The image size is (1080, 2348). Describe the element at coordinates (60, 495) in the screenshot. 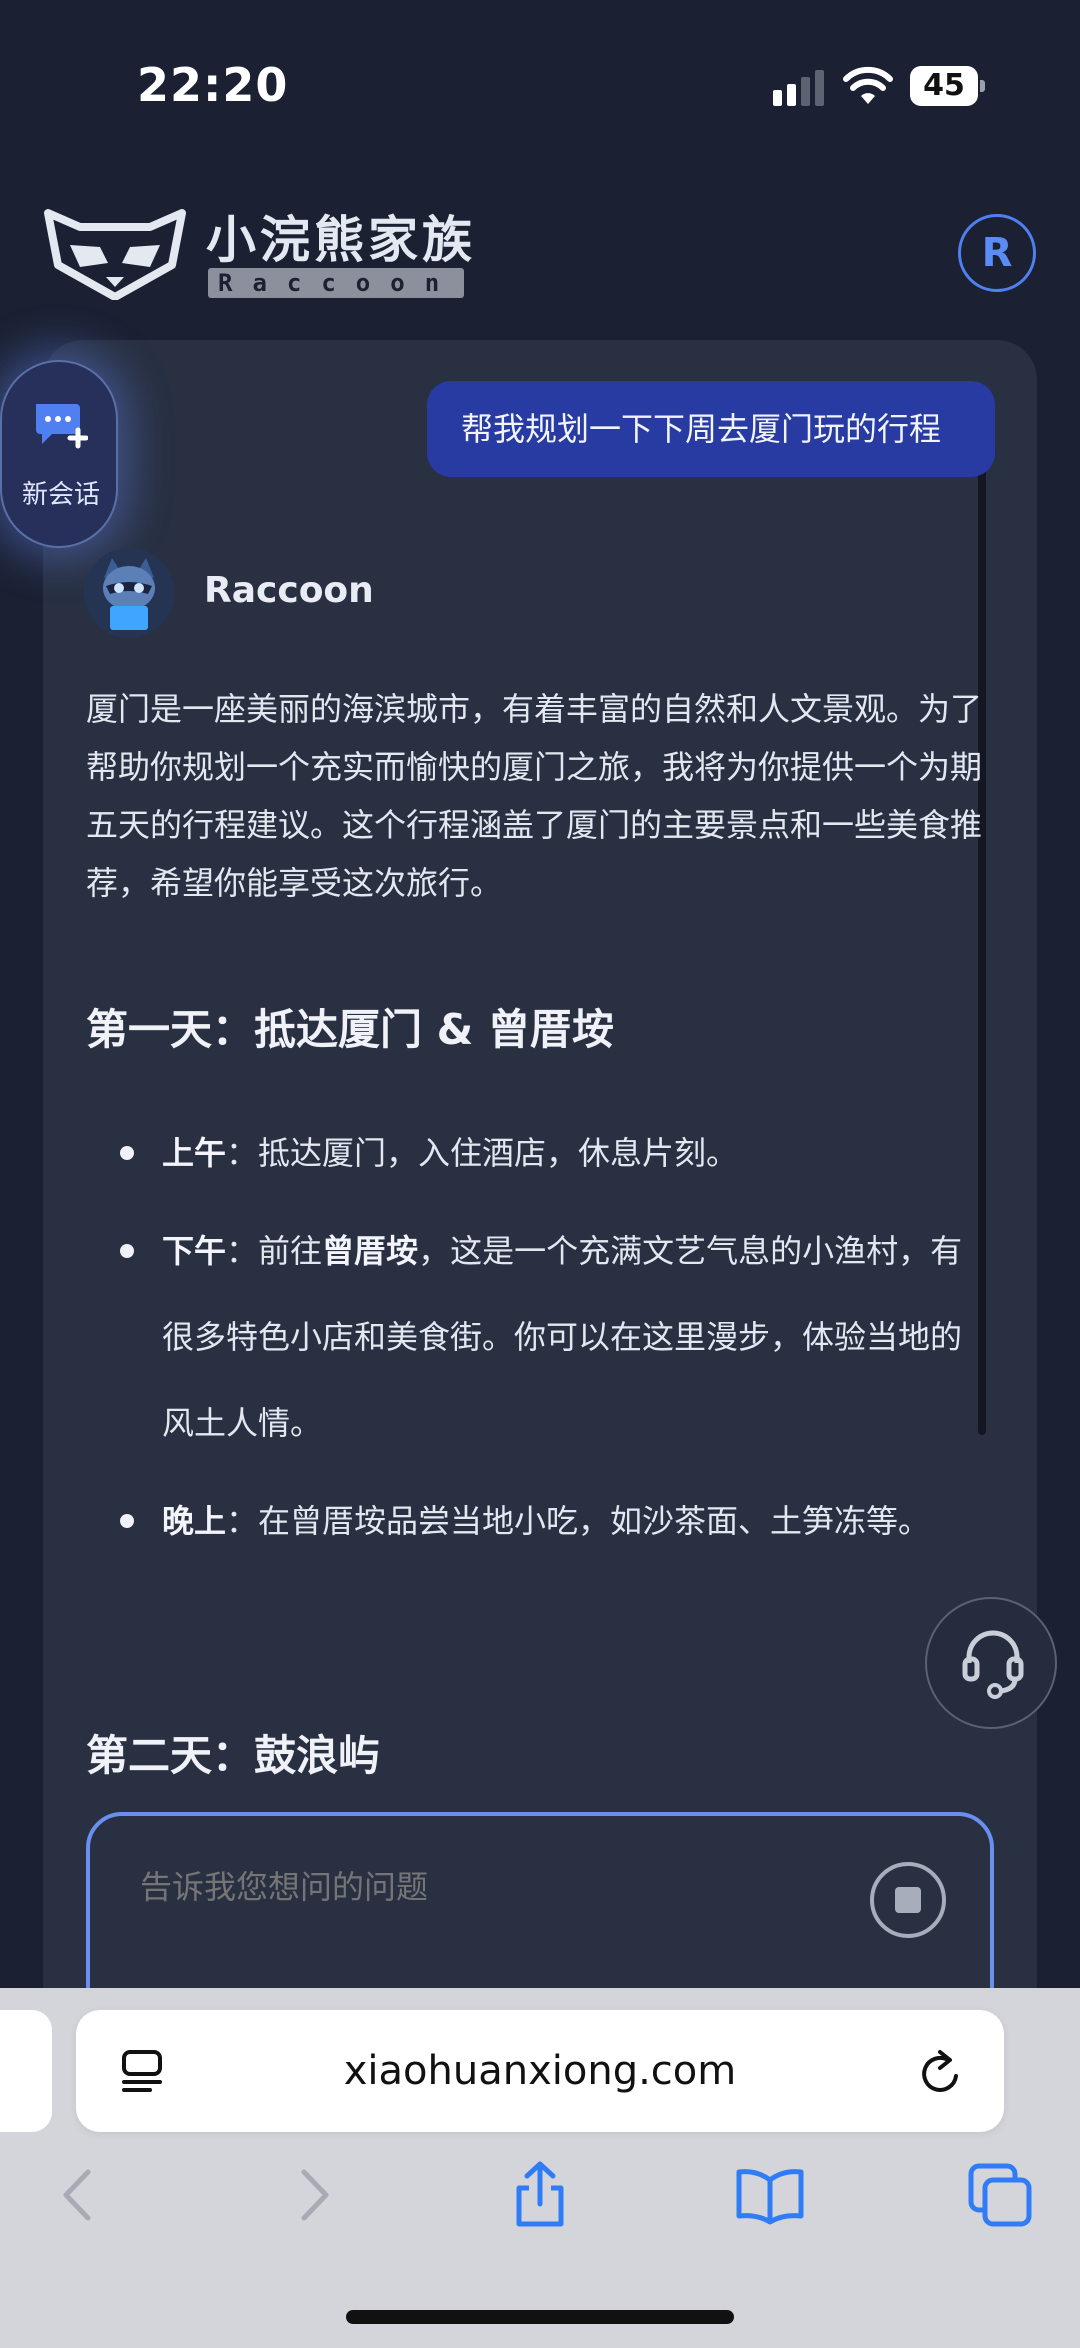

I see `new-chat-label: 新会话` at that location.